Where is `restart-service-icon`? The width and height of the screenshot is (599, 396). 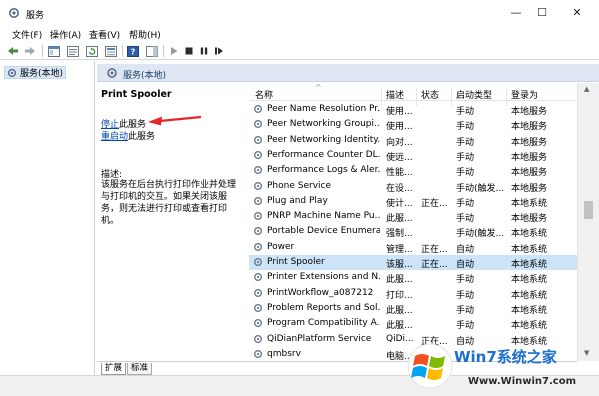 restart-service-icon is located at coordinates (219, 51).